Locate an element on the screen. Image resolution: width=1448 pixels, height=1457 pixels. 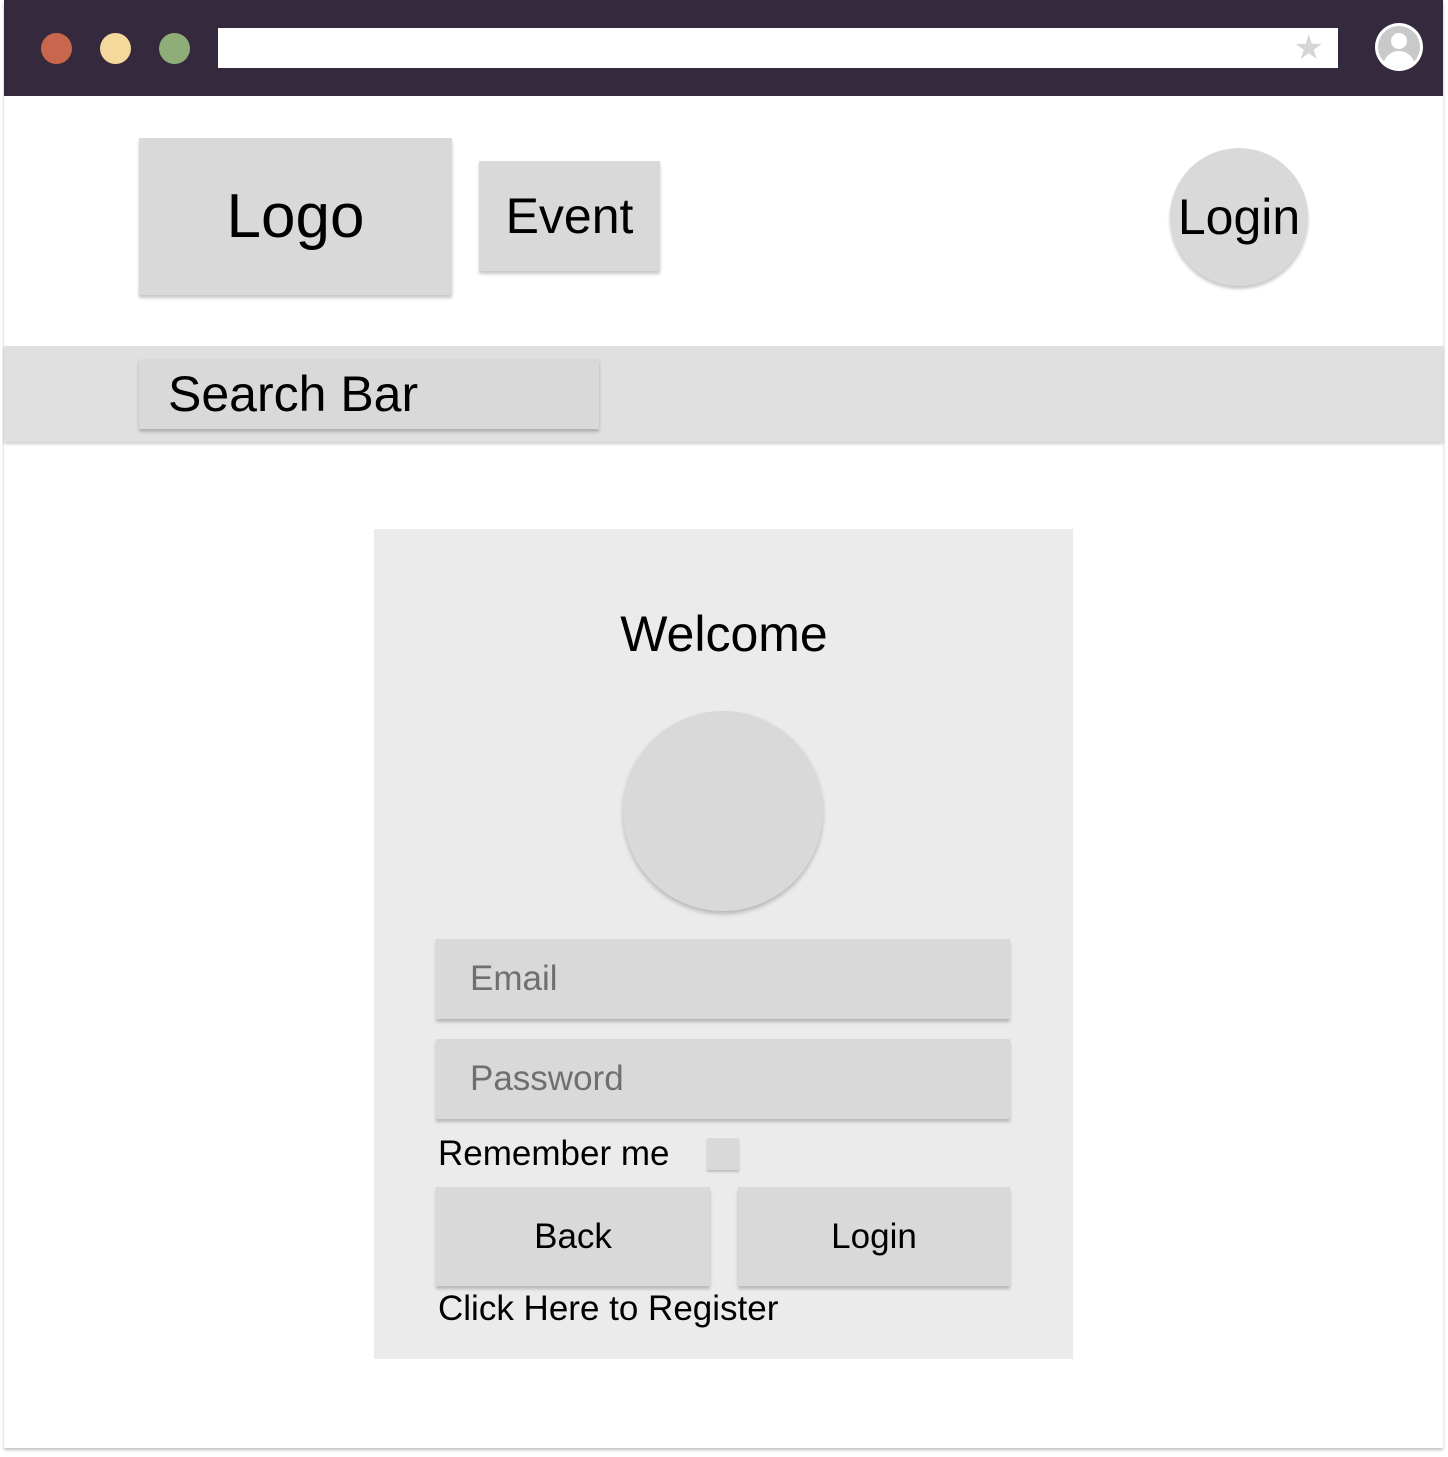
browser-toolbar: ★ is located at coordinates (723, 48).